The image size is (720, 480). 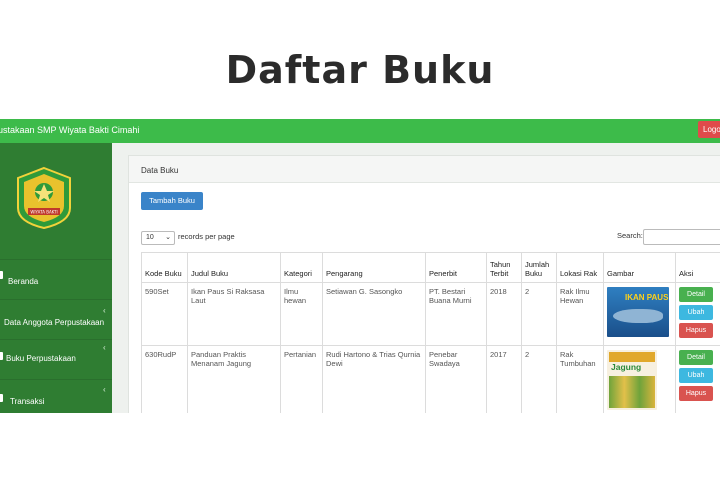 What do you see at coordinates (164, 314) in the screenshot?
I see `cell-kode: 590Set` at bounding box center [164, 314].